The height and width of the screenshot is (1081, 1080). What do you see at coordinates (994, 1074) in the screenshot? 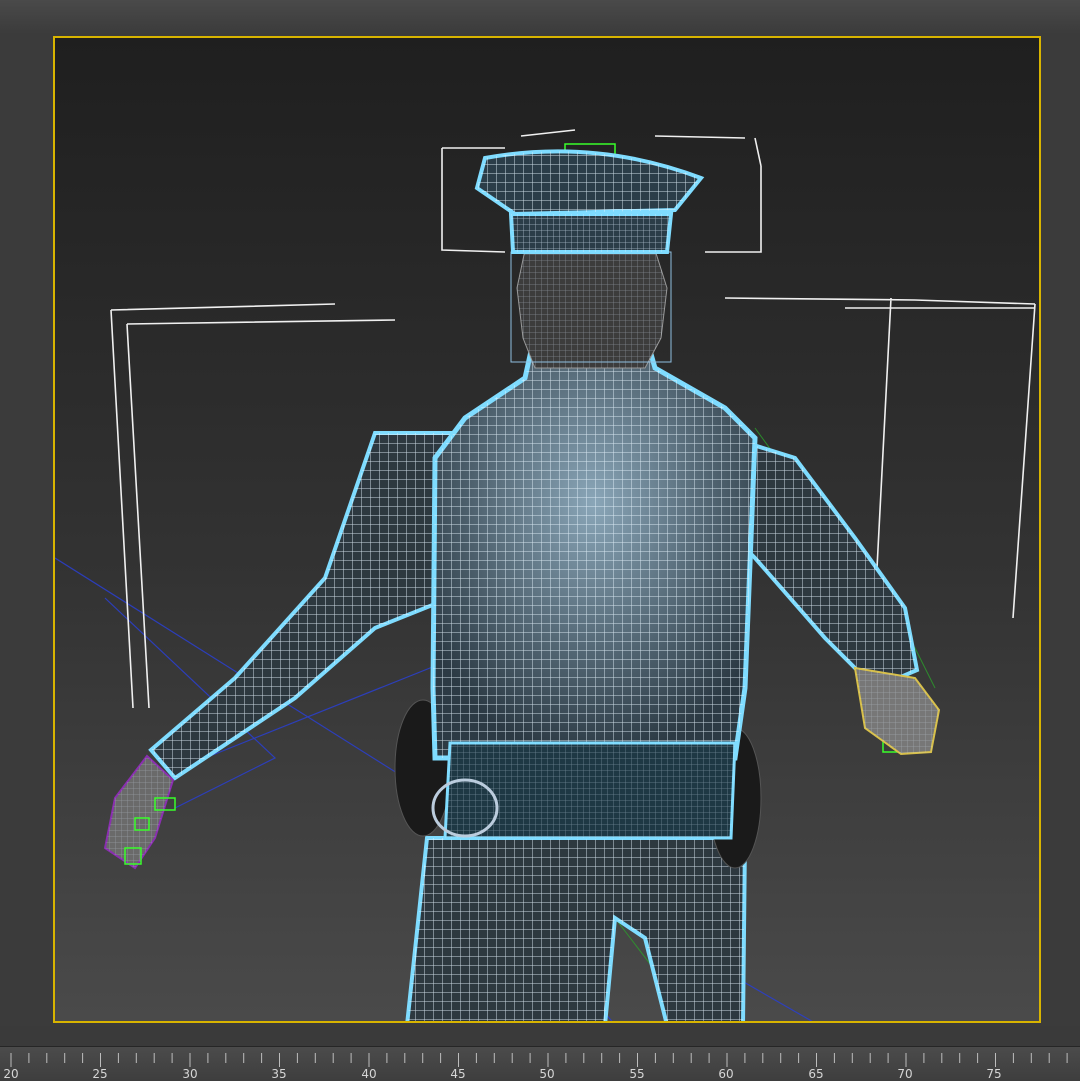
I see `tick-label: 75` at bounding box center [994, 1074].